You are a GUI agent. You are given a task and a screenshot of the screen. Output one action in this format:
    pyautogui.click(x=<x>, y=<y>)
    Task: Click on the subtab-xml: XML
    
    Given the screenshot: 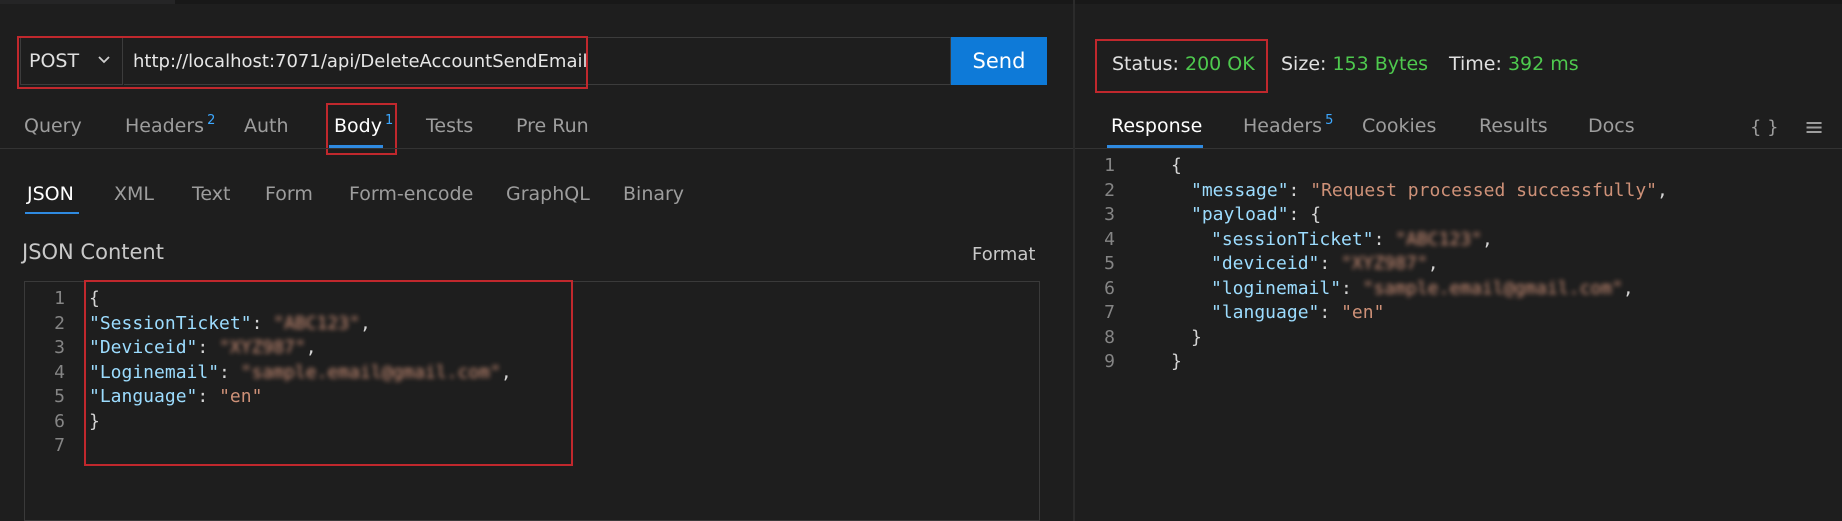 What is the action you would take?
    pyautogui.click(x=134, y=194)
    